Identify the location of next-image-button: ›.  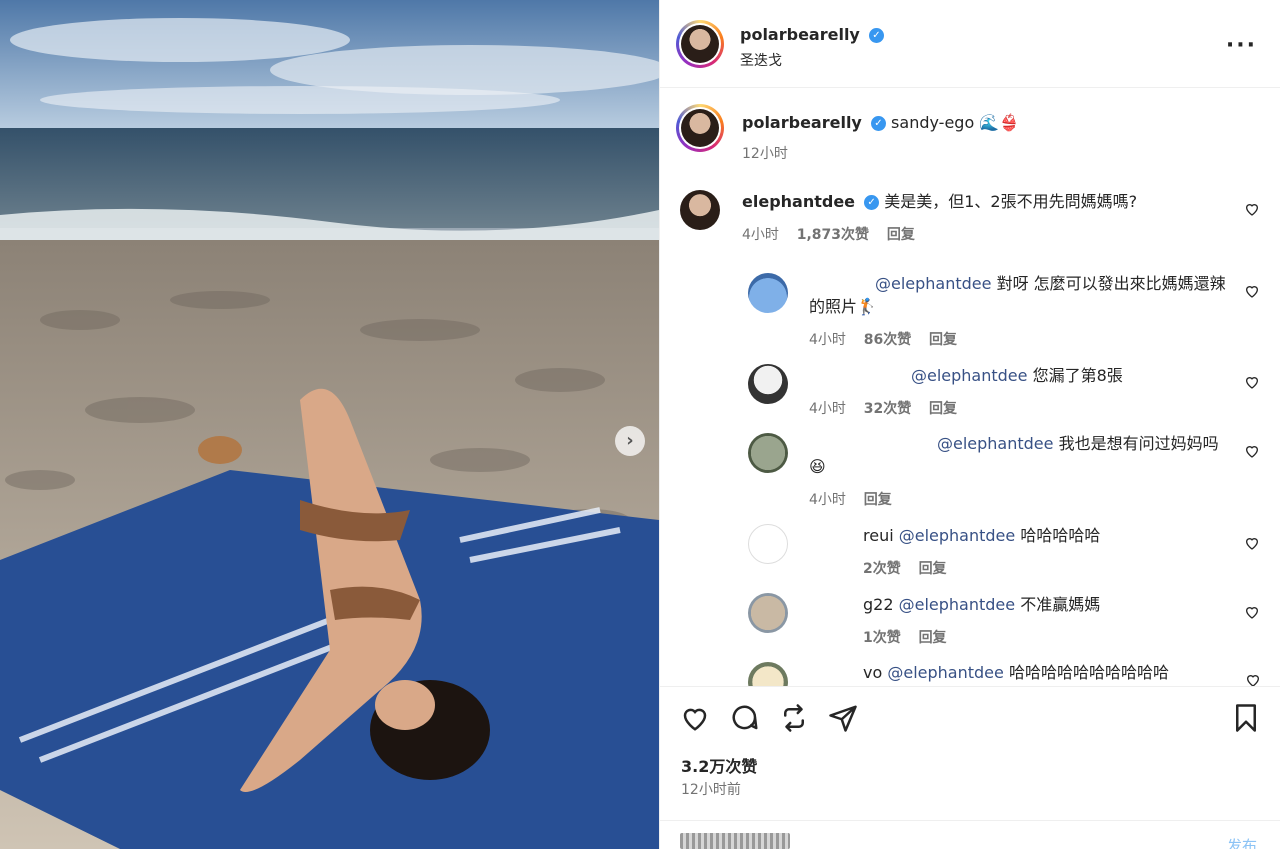
(630, 441).